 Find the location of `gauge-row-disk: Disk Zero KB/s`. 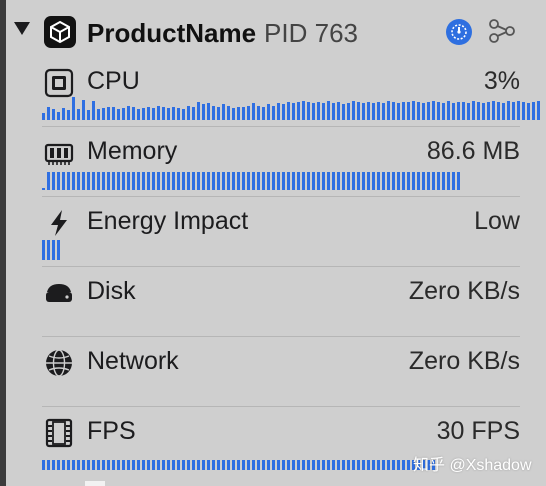

gauge-row-disk: Disk Zero KB/s is located at coordinates (281, 301).